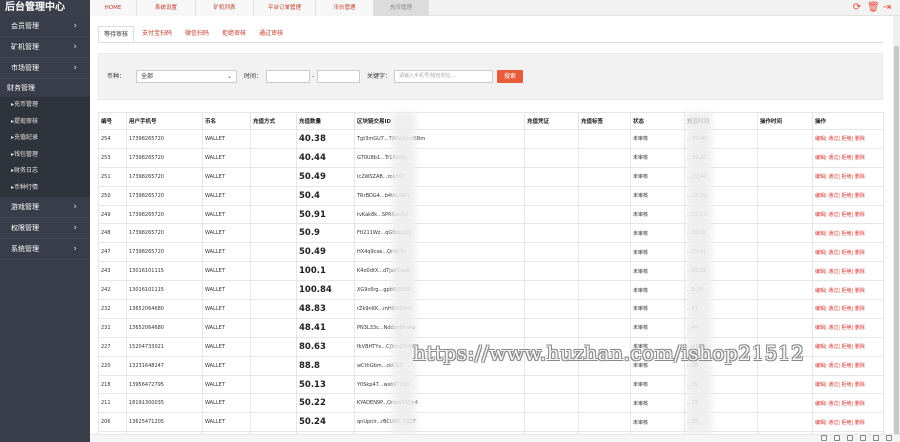  I want to click on sidebar-sub-item: ▸充值纪录, so click(45, 138).